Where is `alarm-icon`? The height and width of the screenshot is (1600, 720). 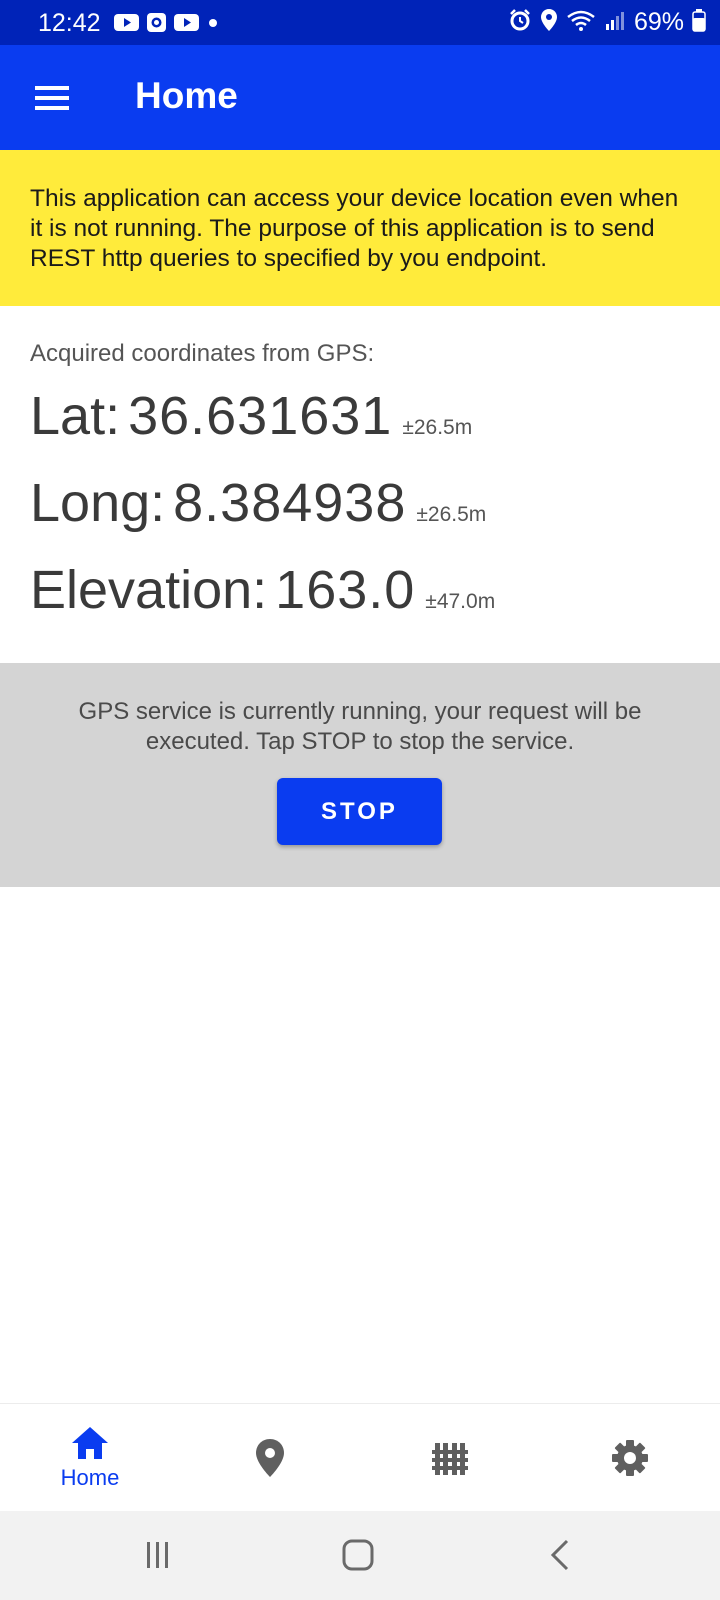 alarm-icon is located at coordinates (520, 22).